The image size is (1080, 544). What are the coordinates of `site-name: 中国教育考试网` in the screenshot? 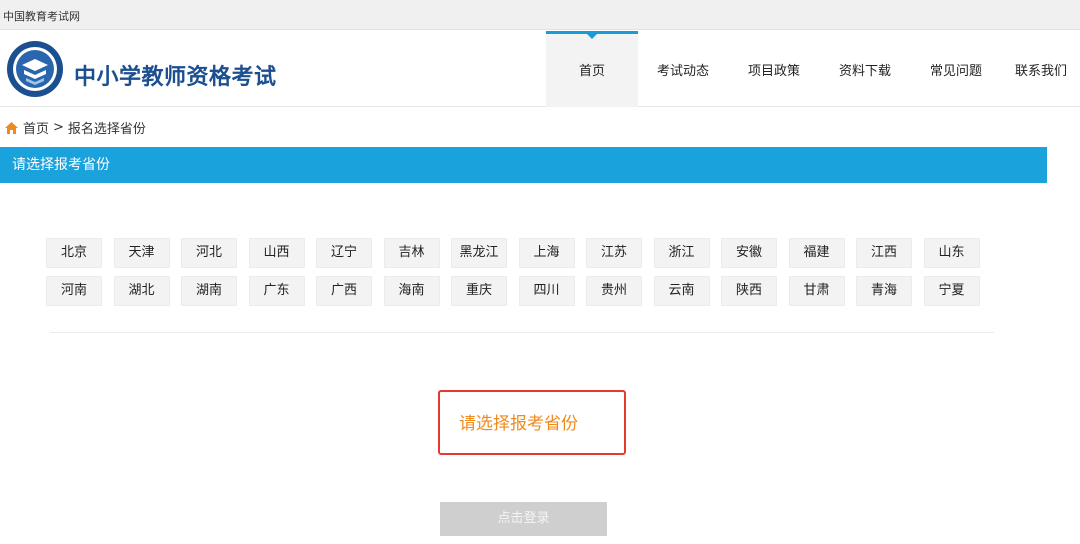 It's located at (41, 16).